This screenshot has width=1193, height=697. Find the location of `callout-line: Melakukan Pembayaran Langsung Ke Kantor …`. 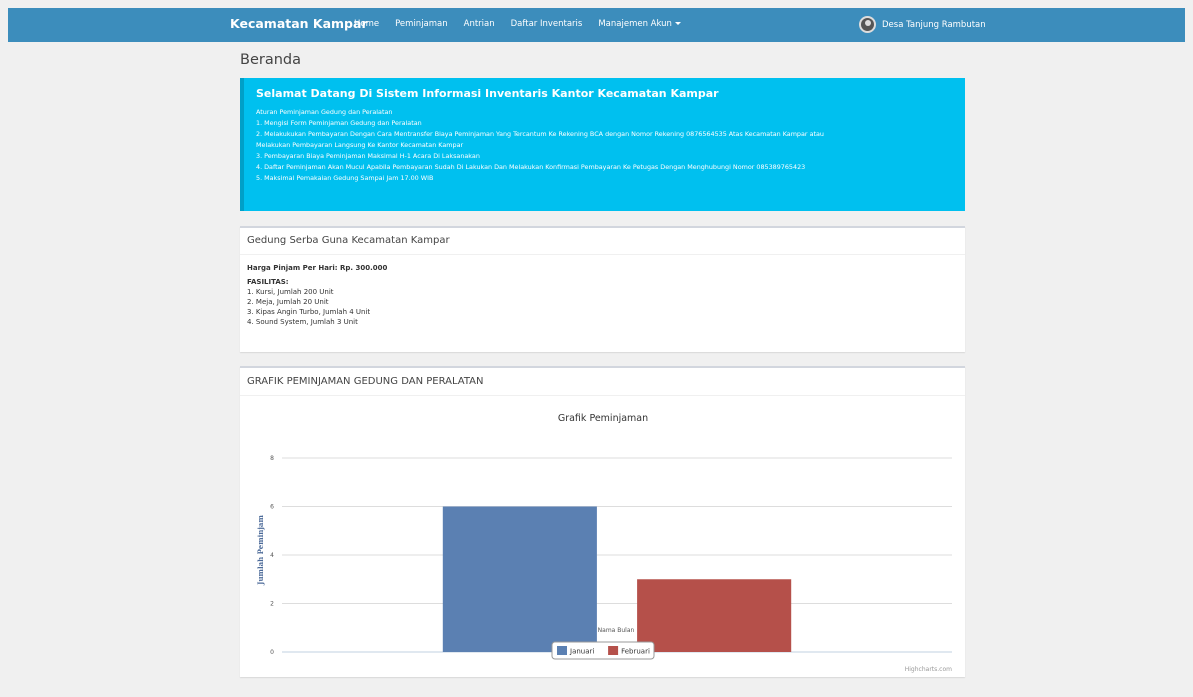

callout-line: Melakukan Pembayaran Langsung Ke Kantor … is located at coordinates (360, 145).